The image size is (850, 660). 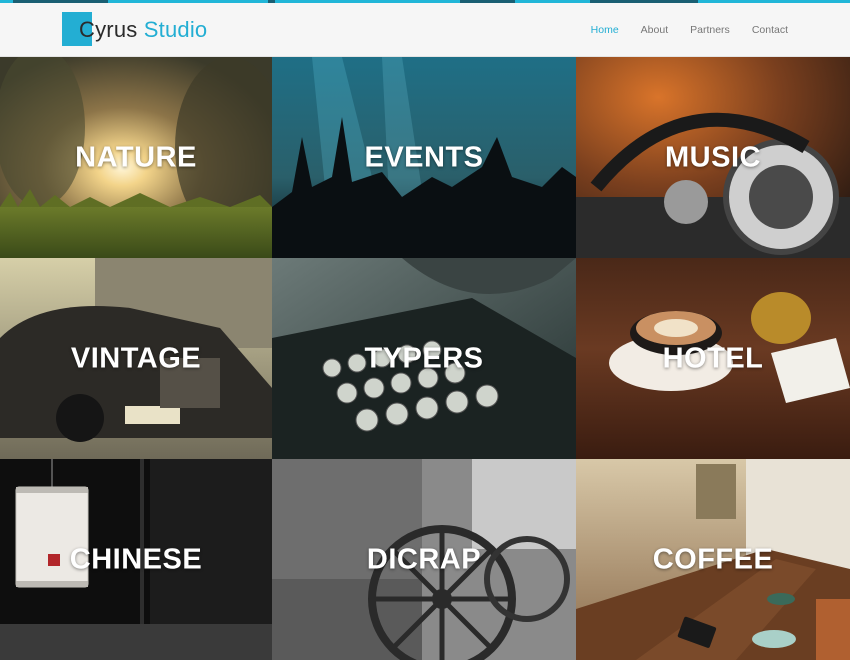 I want to click on tile-label: COFFEE, so click(x=713, y=559).